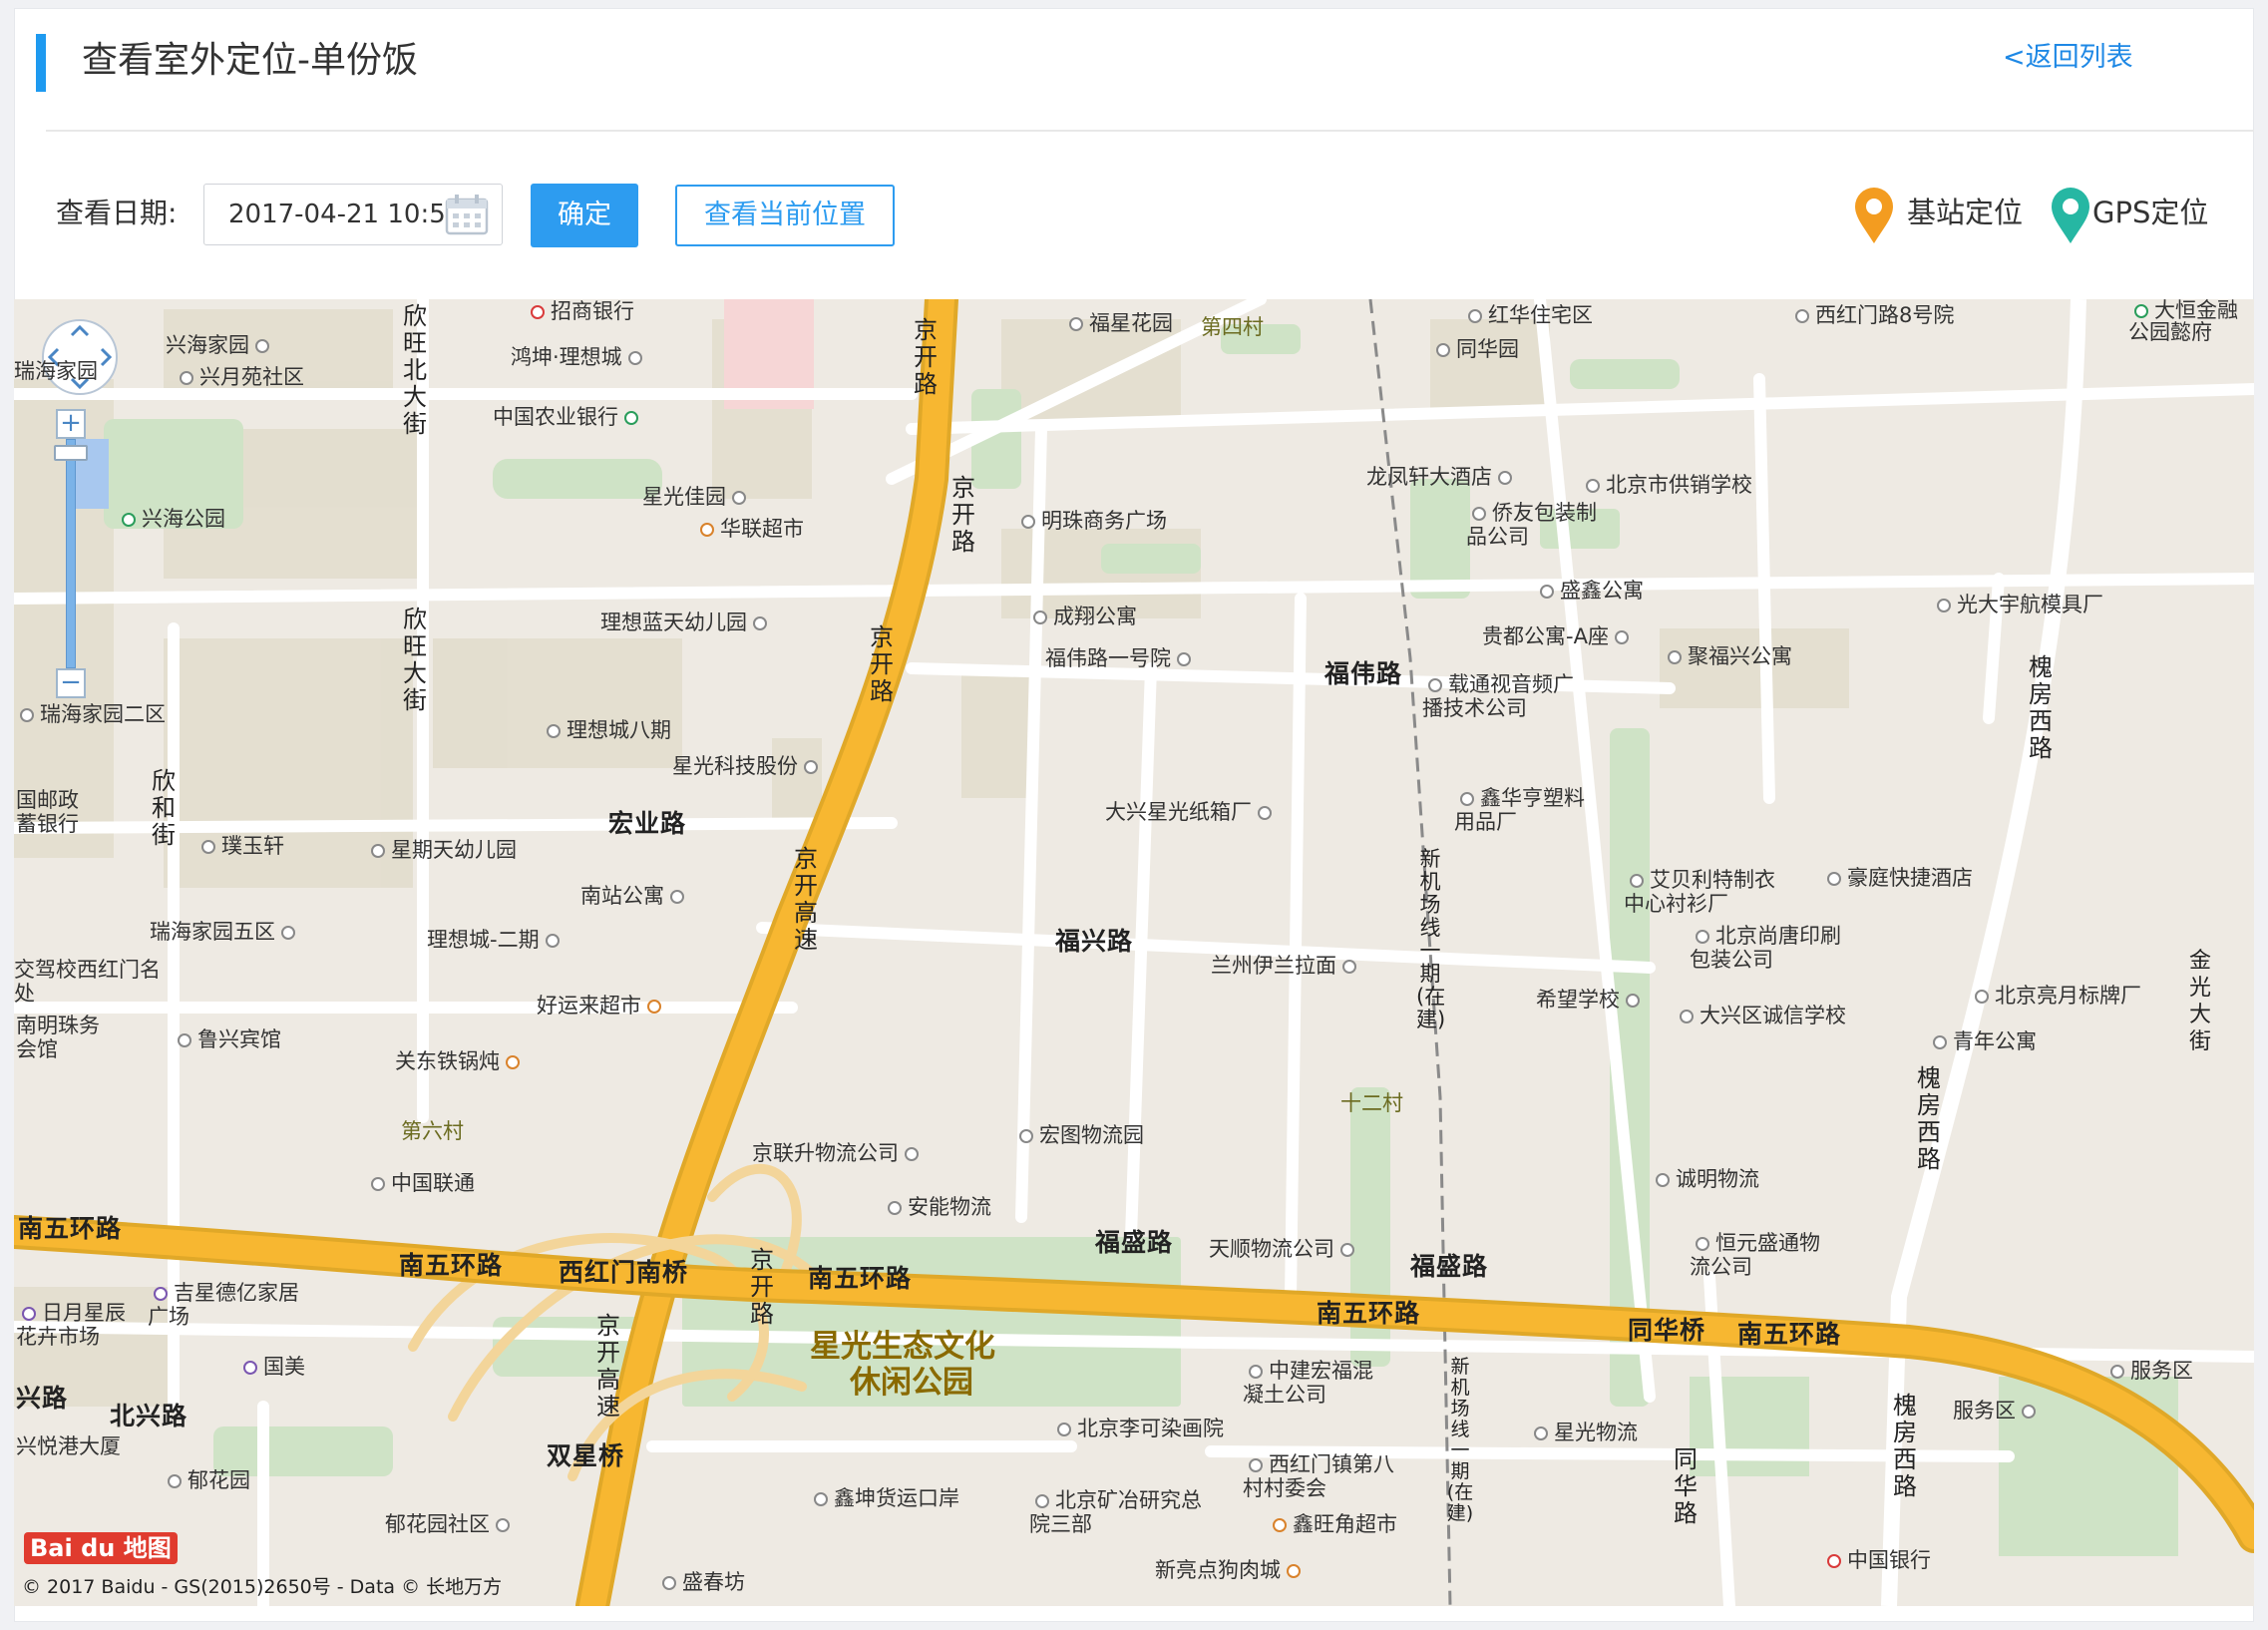 The image size is (2268, 1630). I want to click on poi-marker: 北京亮月标牌厂, so click(2055, 996).